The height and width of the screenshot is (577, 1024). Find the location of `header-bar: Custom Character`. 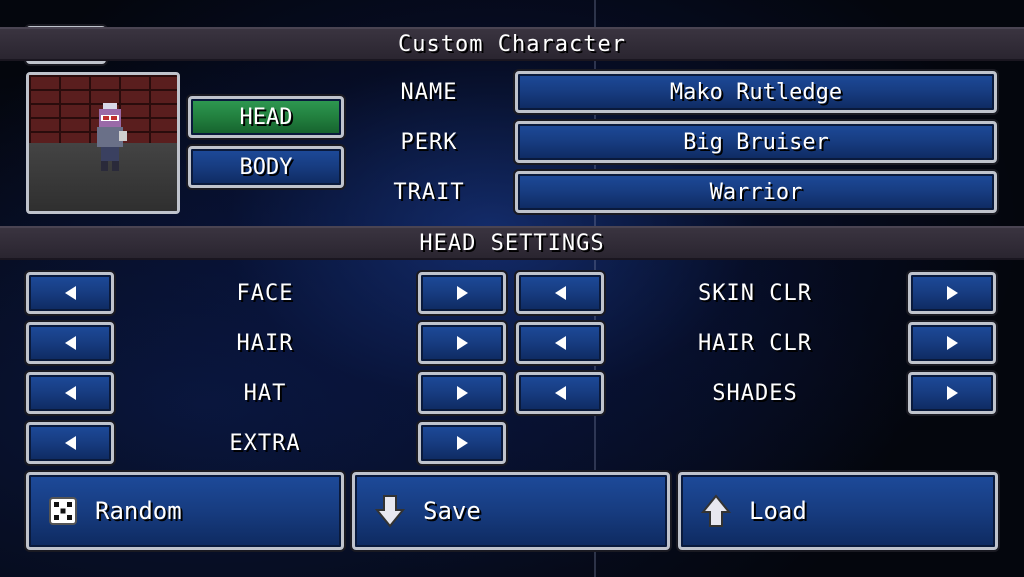

header-bar: Custom Character is located at coordinates (512, 44).